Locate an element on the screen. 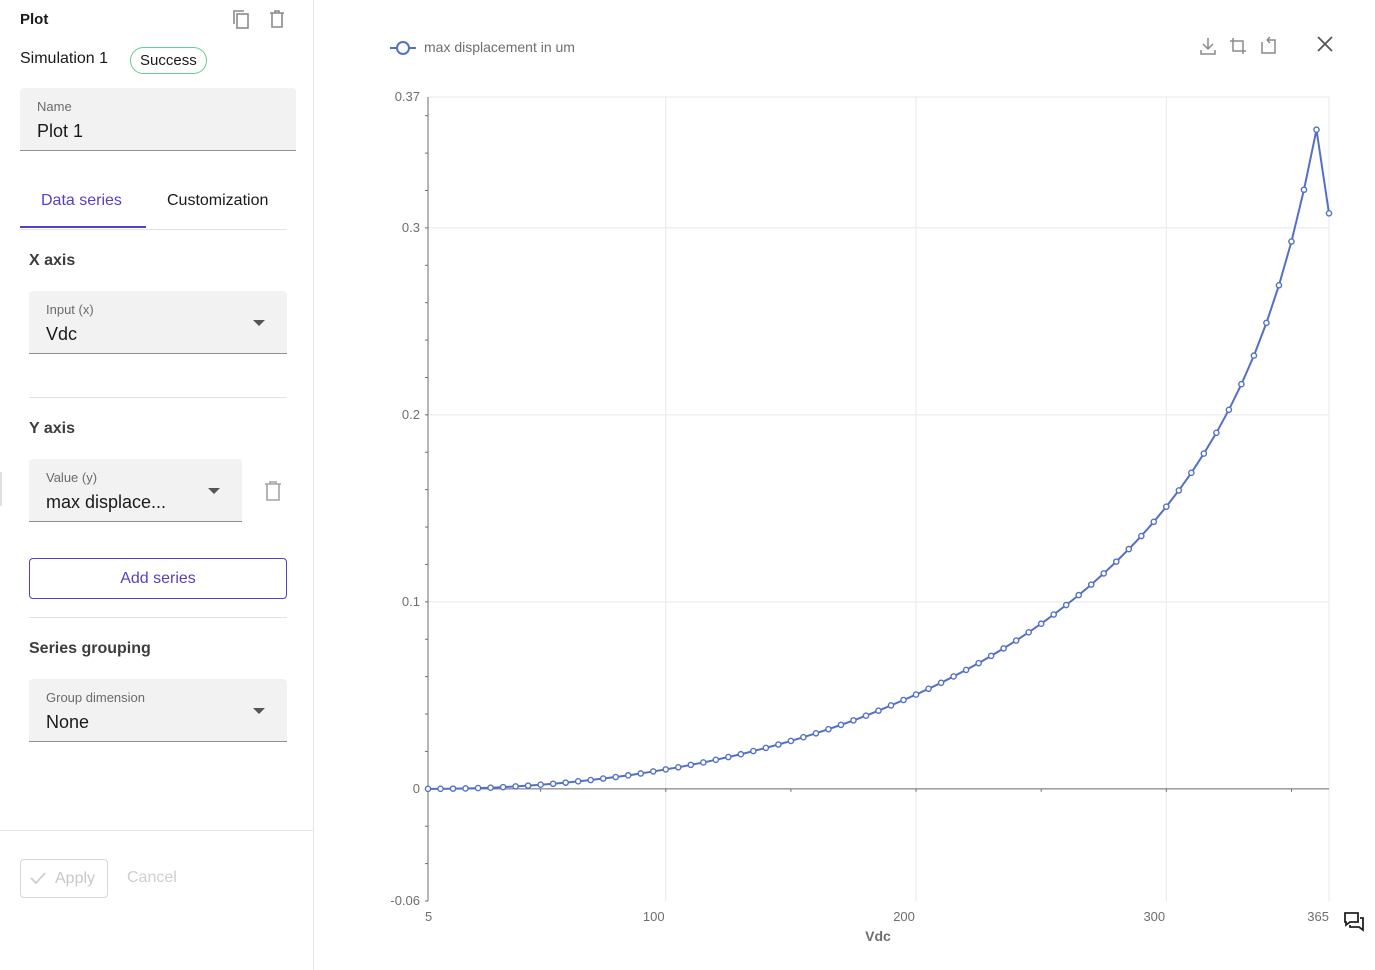  status-badge: Success is located at coordinates (168, 60).